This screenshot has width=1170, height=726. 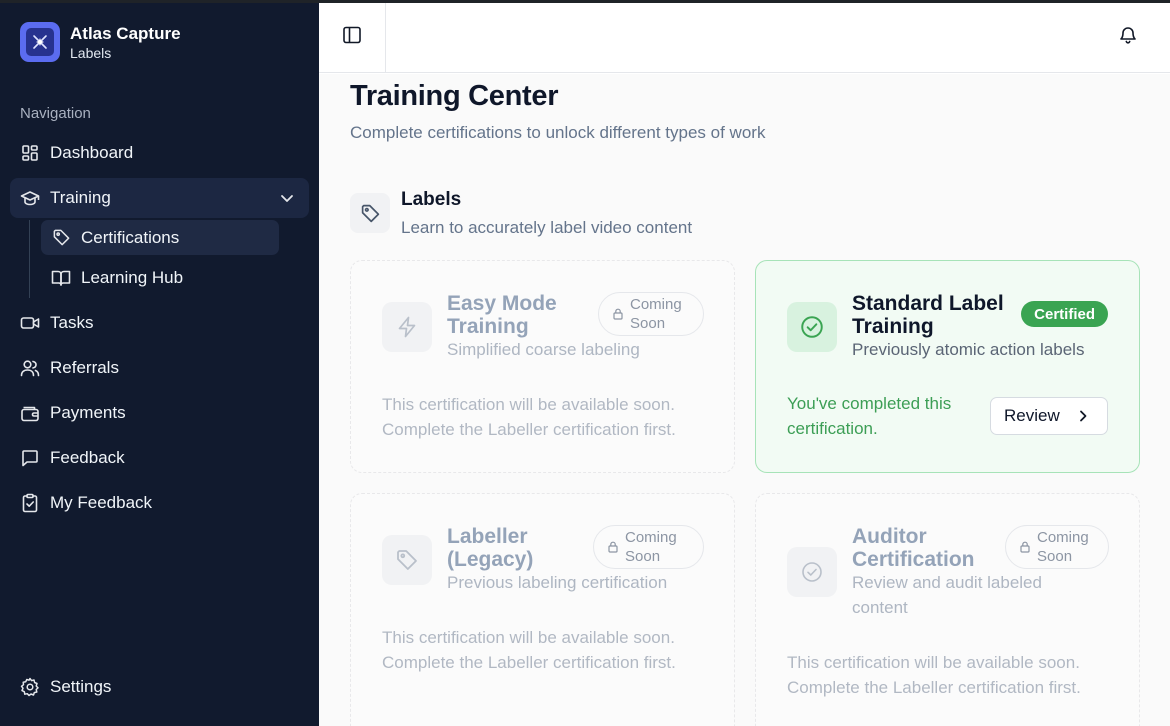 I want to click on sidebar-item-label: Dashboard, so click(x=92, y=152).